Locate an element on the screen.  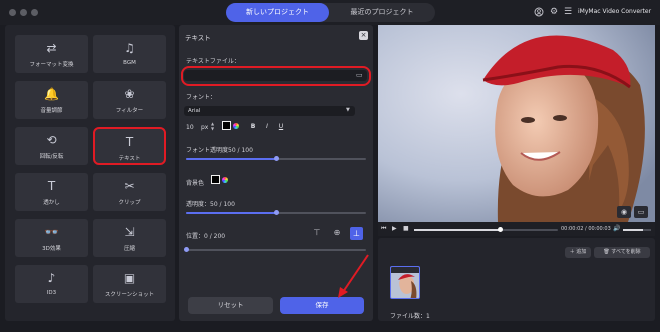
skip-back-icon: ⏮ is located at coordinates (383, 229).